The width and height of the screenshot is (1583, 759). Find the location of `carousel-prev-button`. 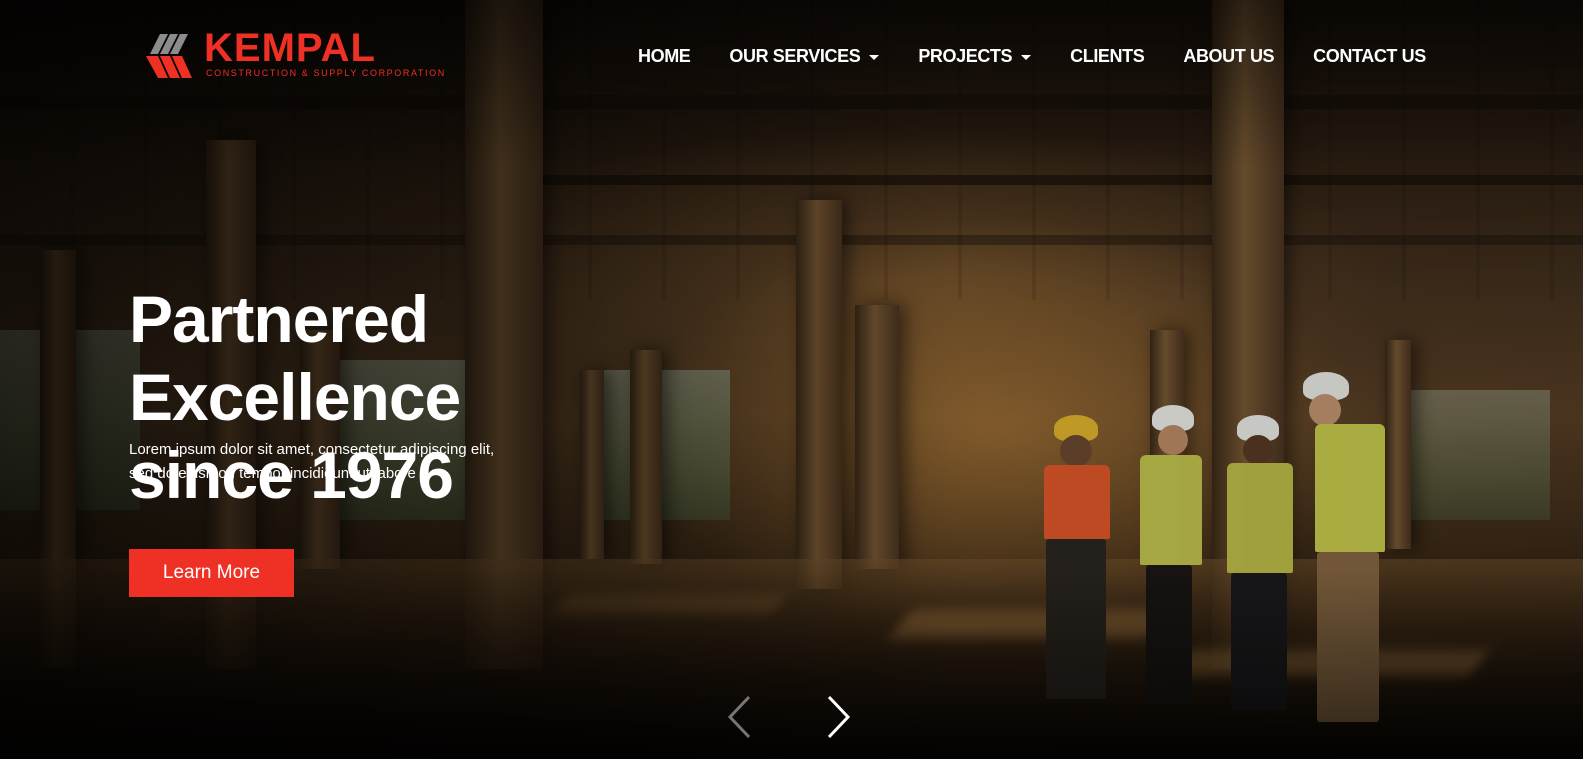

carousel-prev-button is located at coordinates (740, 717).